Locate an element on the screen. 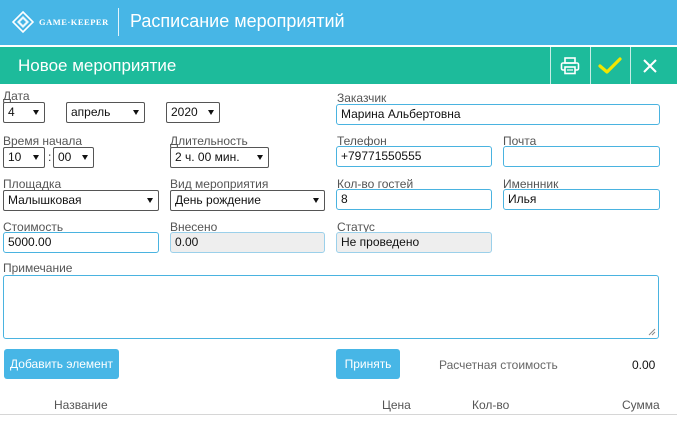  guests-input: 8 is located at coordinates (414, 199).